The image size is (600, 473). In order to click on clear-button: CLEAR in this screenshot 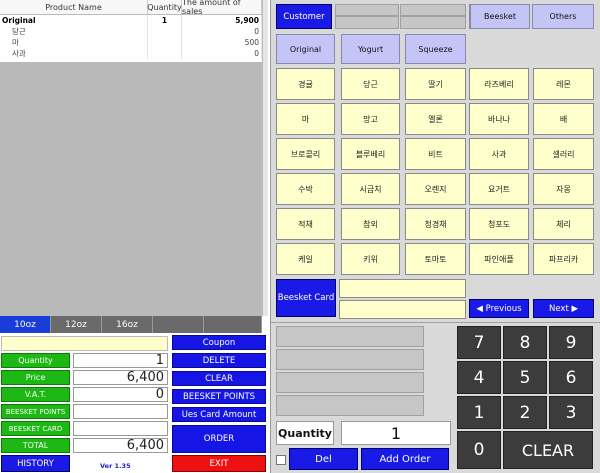, I will do `click(219, 378)`.